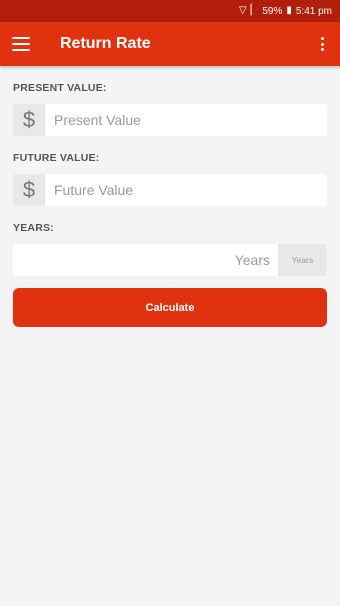  I want to click on app-bar: Return Rate, so click(170, 44).